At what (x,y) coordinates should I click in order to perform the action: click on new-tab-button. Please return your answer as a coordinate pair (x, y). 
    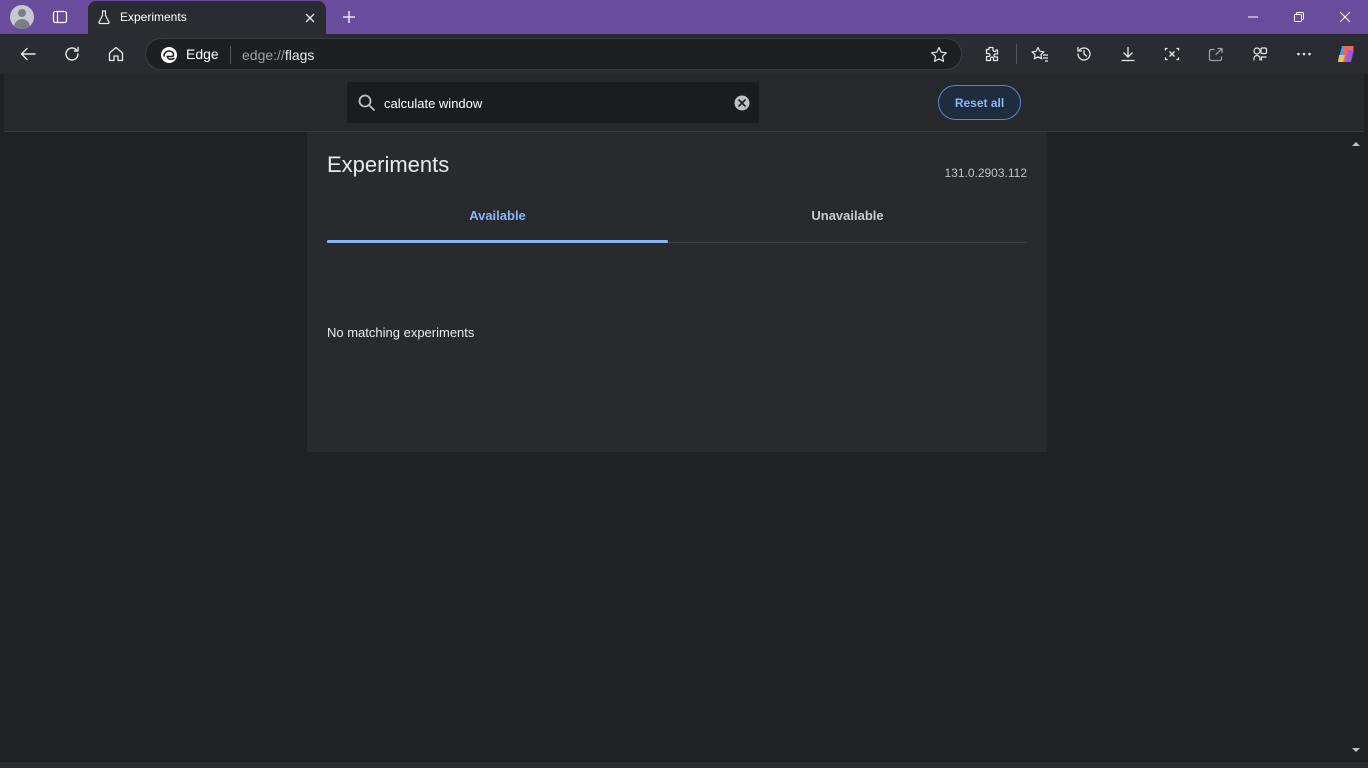
    Looking at the image, I should click on (349, 17).